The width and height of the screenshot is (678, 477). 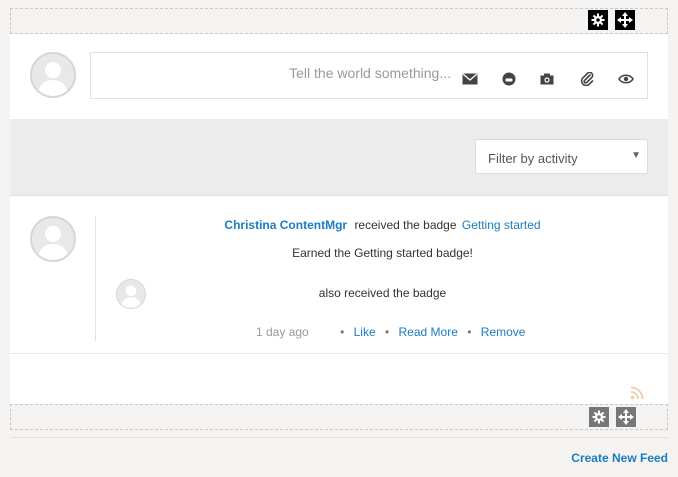 I want to click on like-link: Like, so click(x=365, y=332).